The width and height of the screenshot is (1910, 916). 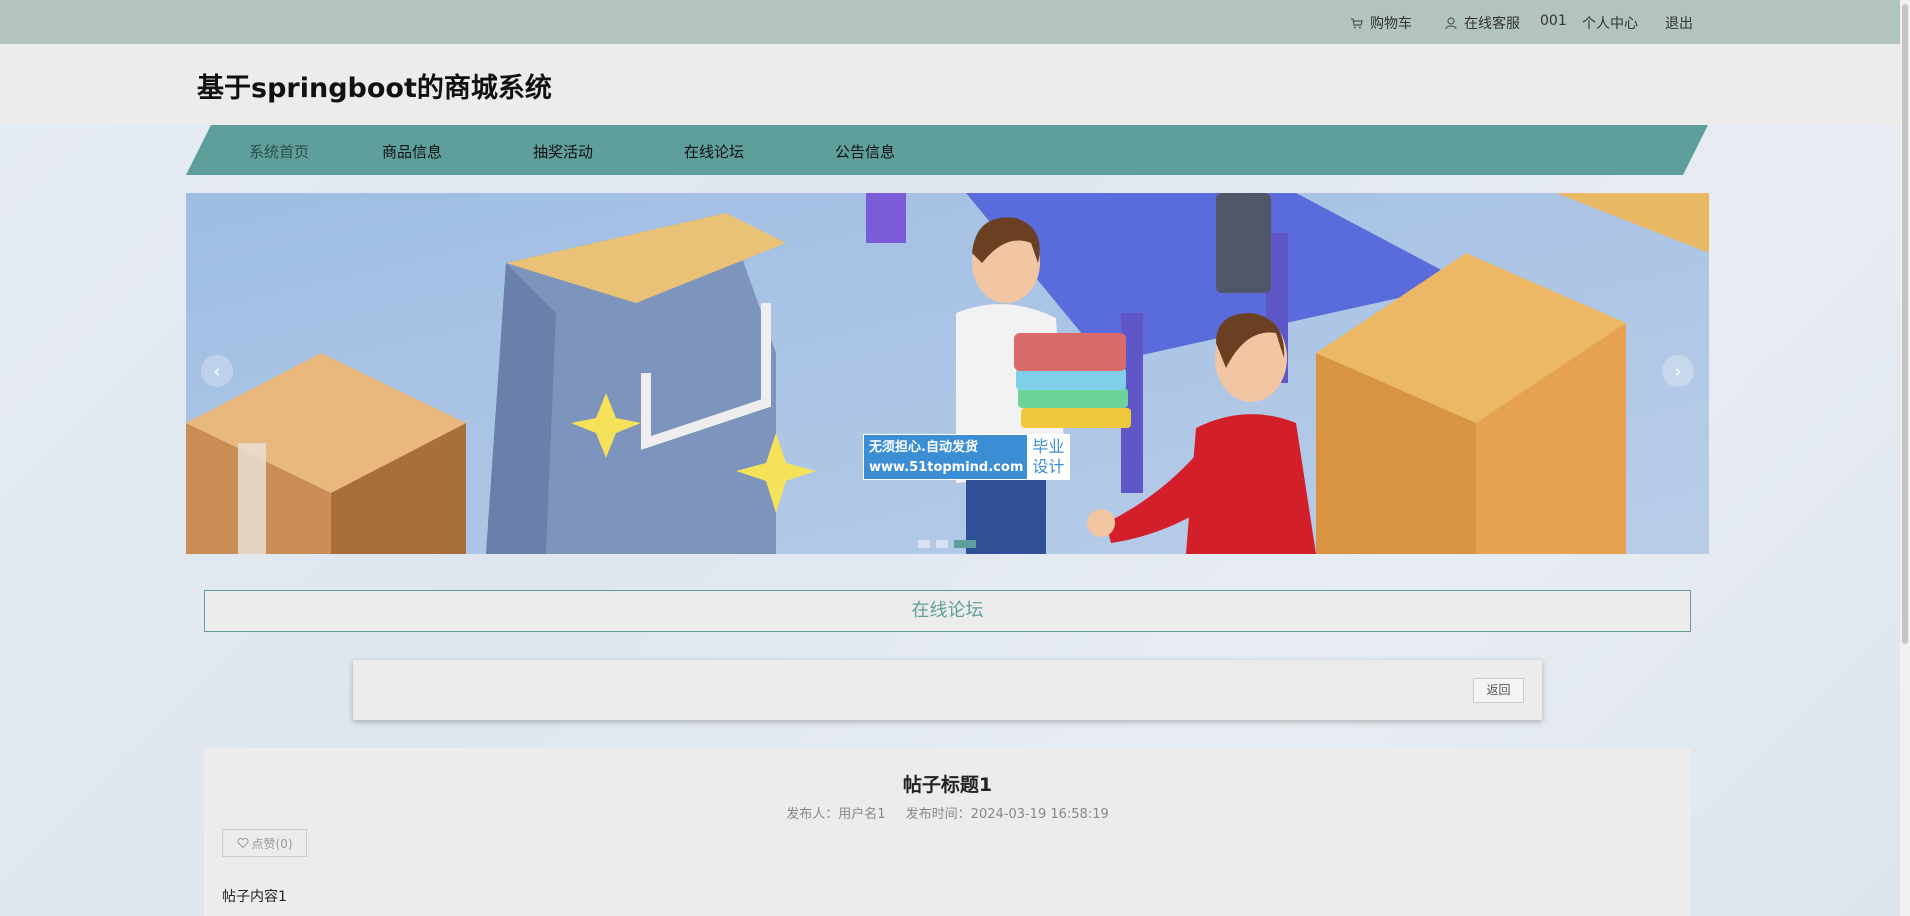 What do you see at coordinates (865, 151) in the screenshot?
I see `nav-item-notices: 公告信息` at bounding box center [865, 151].